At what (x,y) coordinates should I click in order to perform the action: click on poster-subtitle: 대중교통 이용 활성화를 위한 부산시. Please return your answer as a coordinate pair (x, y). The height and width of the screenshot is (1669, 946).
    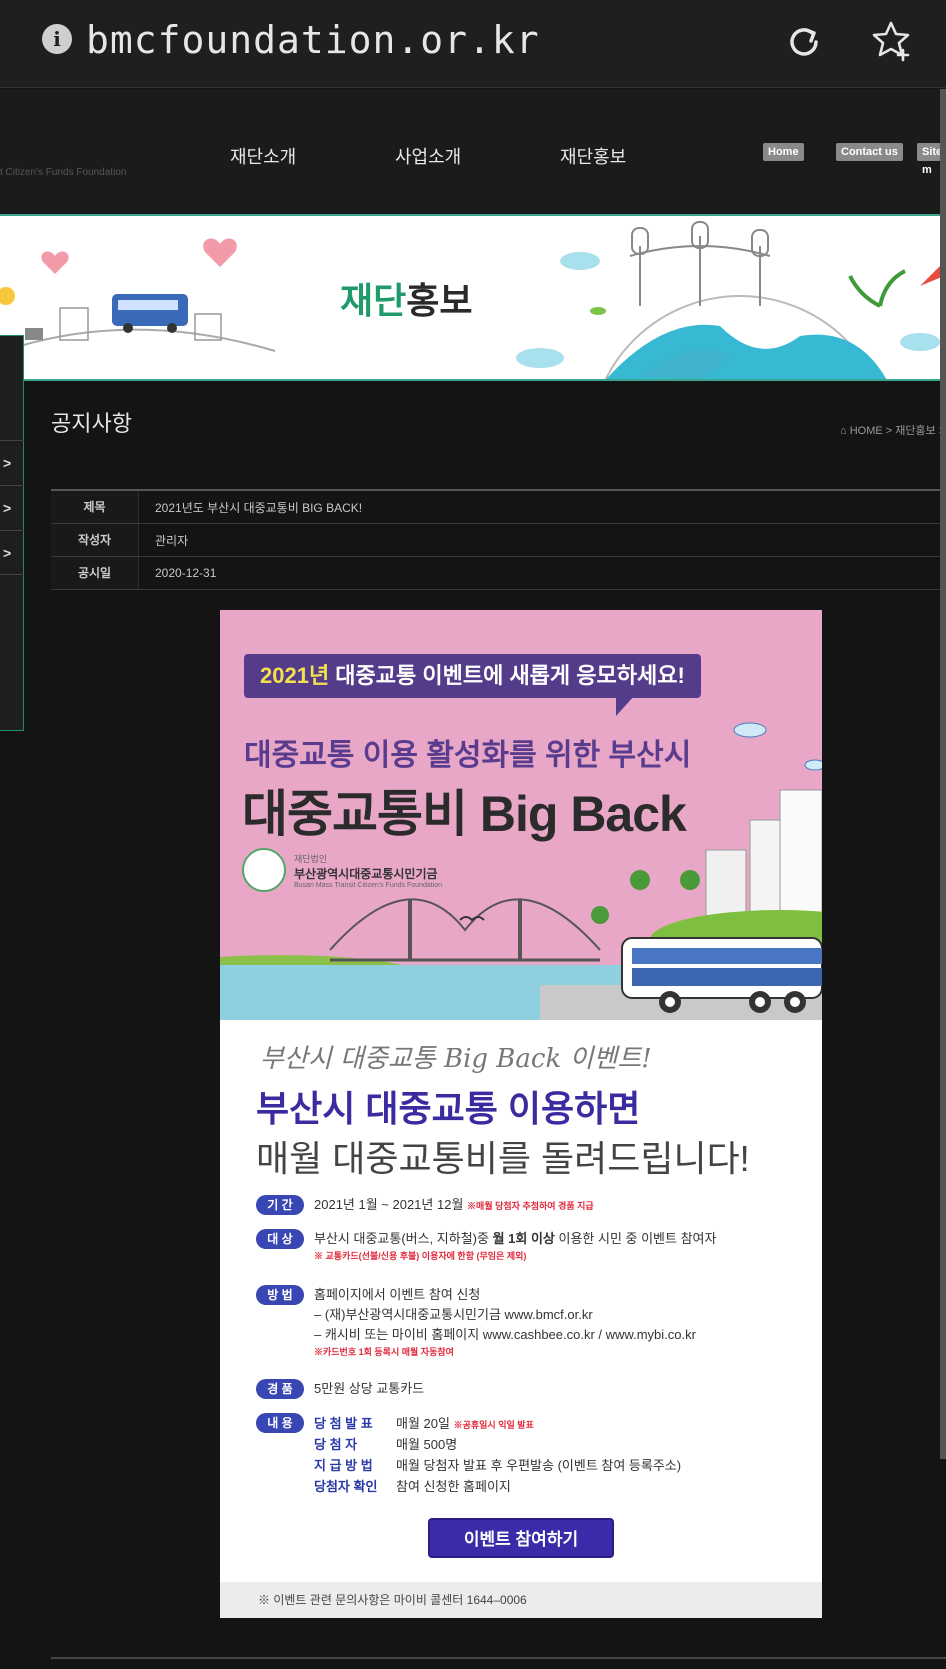
    Looking at the image, I should click on (468, 755).